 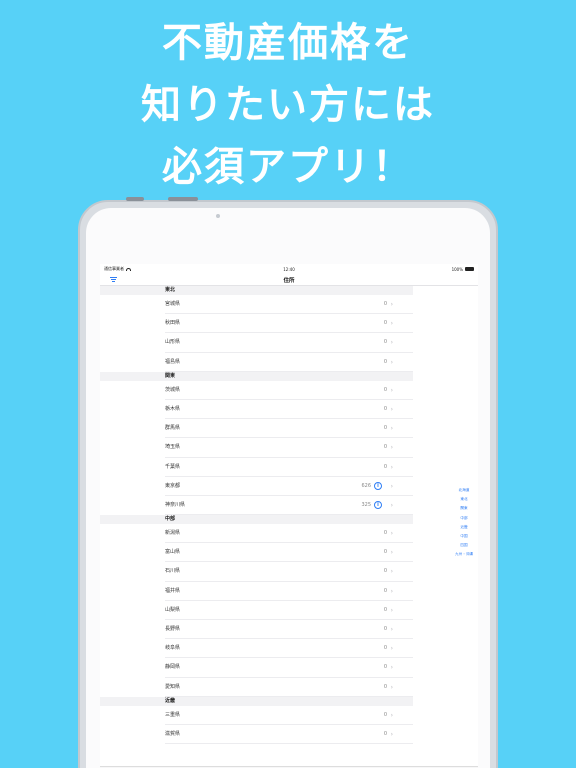 What do you see at coordinates (256, 701) in the screenshot?
I see `section-header: 近畿` at bounding box center [256, 701].